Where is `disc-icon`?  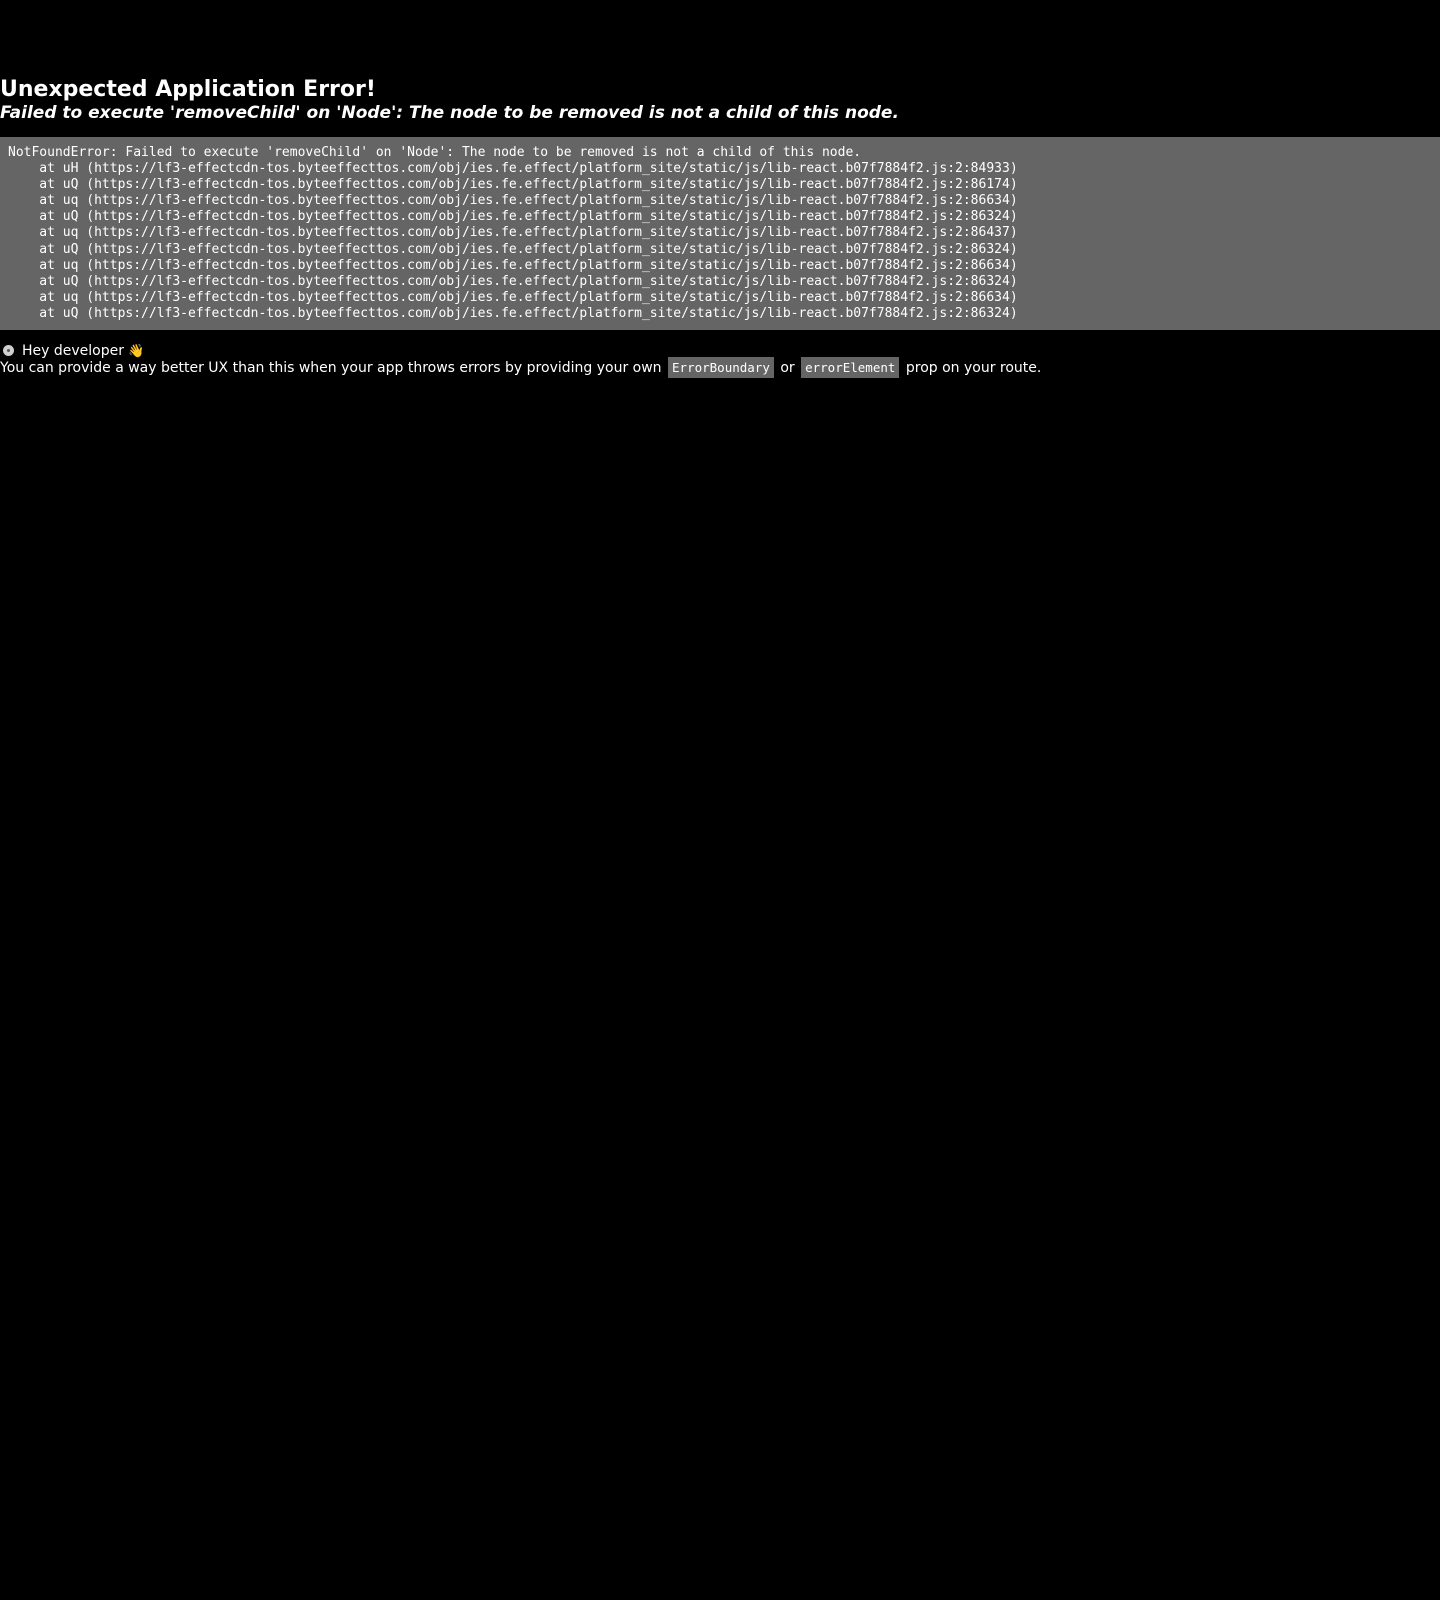 disc-icon is located at coordinates (8, 350).